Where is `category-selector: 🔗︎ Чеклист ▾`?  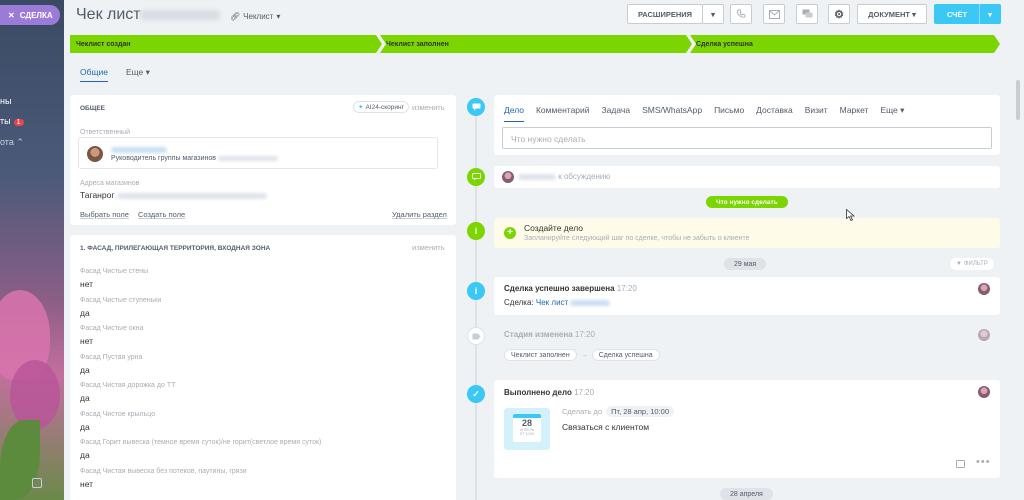
category-selector: 🔗︎ Чеклист ▾ is located at coordinates (255, 16).